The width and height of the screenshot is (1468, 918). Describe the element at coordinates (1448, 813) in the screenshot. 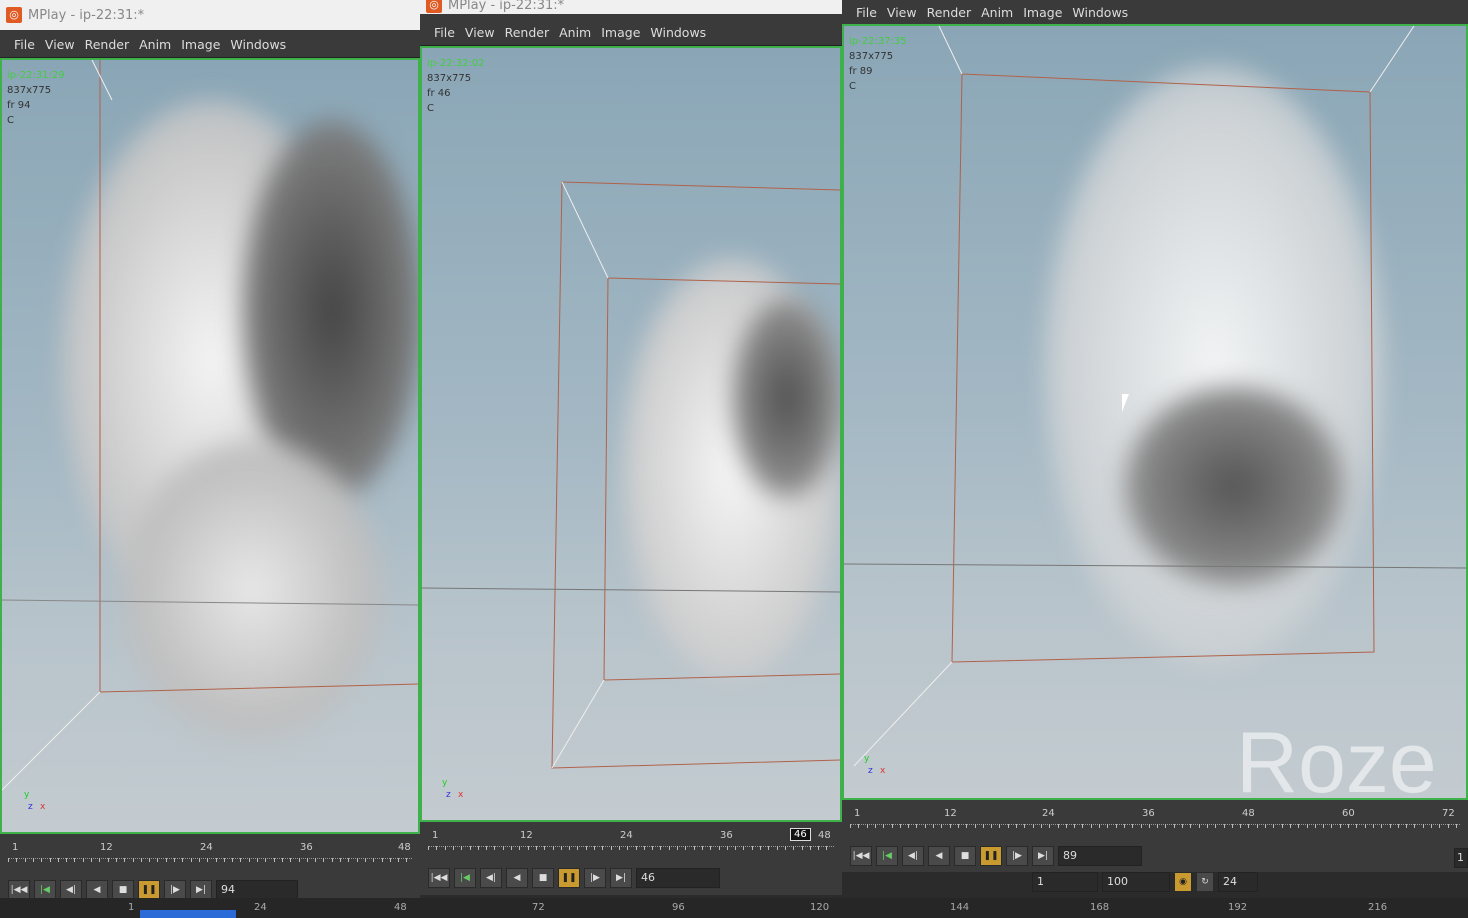

I see `ruler-label: 72` at that location.